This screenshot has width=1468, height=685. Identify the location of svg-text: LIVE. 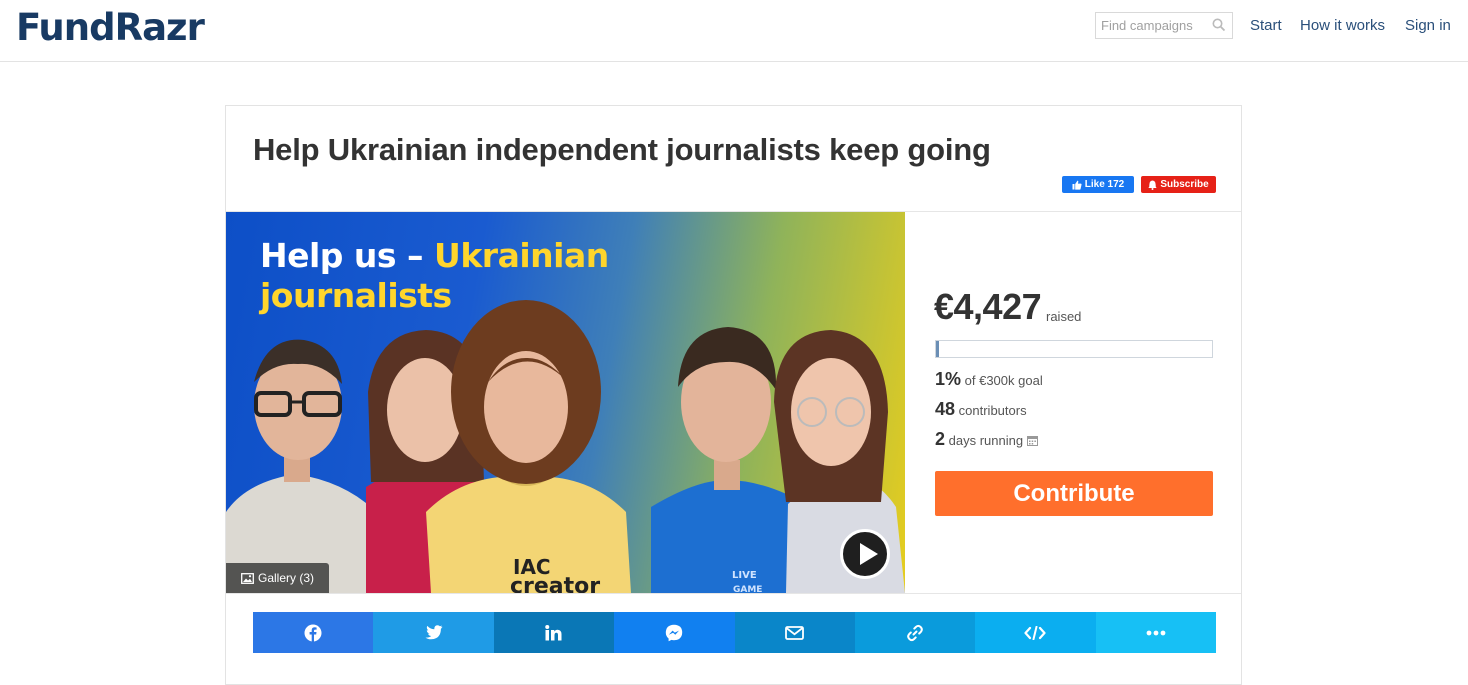
(744, 575).